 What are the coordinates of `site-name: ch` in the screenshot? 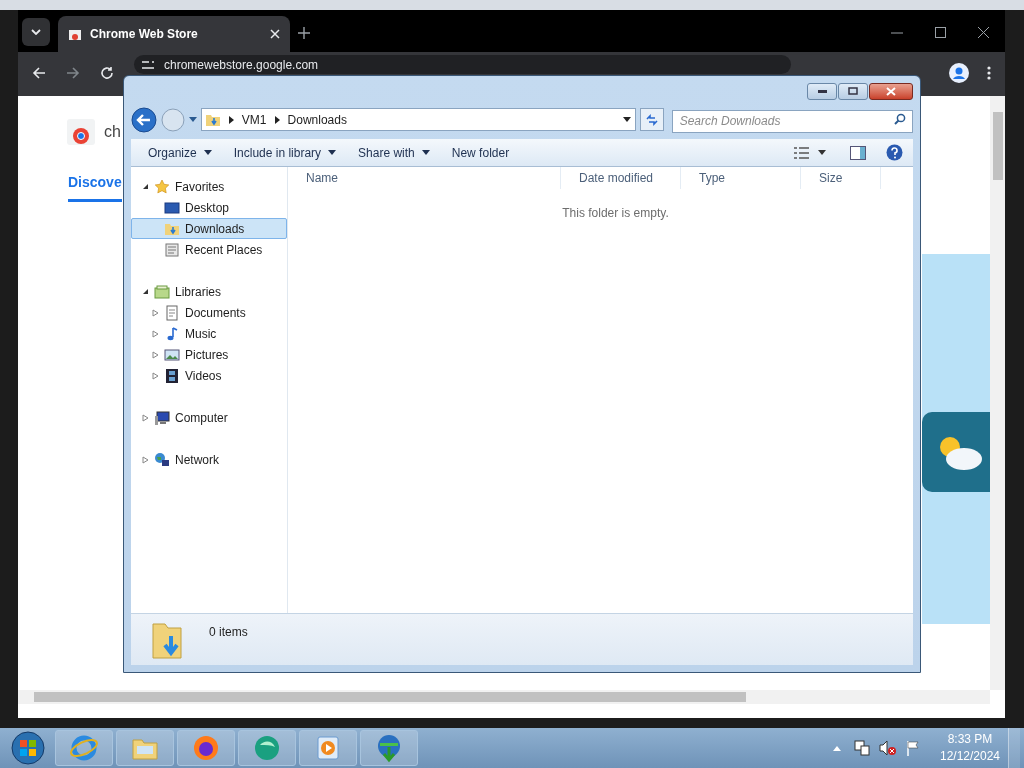 It's located at (112, 132).